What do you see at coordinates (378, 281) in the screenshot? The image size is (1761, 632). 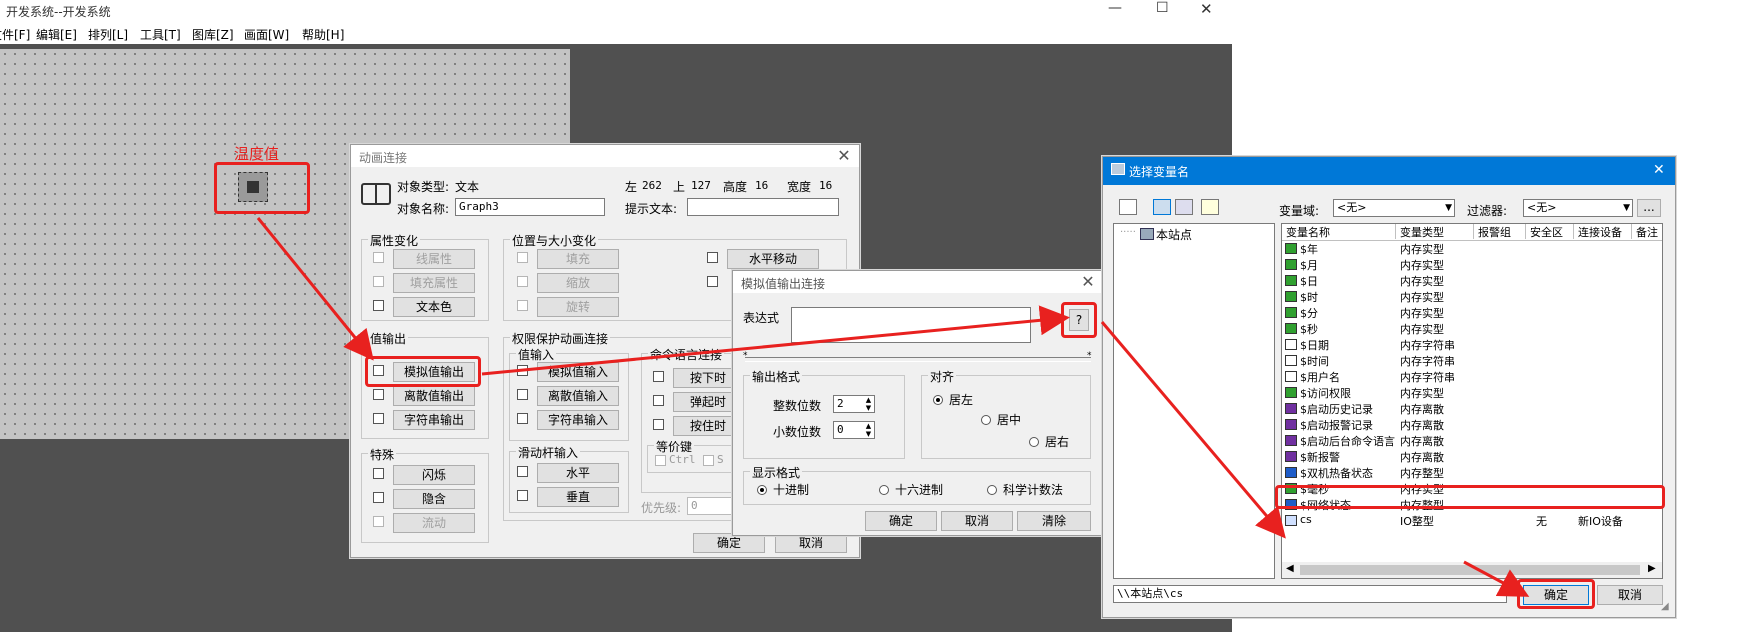 I see `attr-fill-checkbox` at bounding box center [378, 281].